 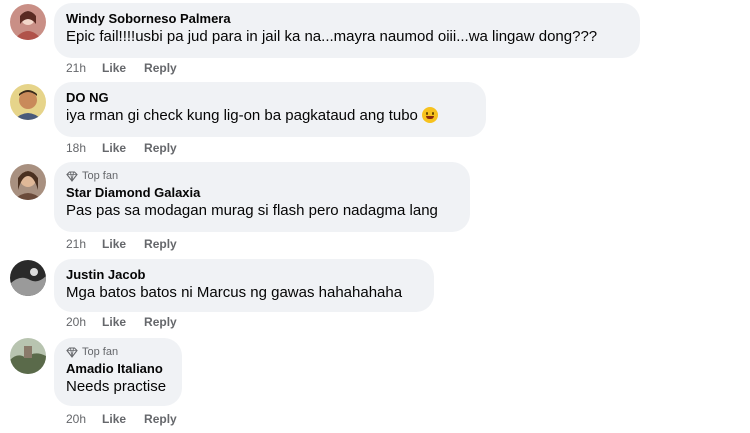 What do you see at coordinates (270, 97) in the screenshot?
I see `comment-author: DO NG` at bounding box center [270, 97].